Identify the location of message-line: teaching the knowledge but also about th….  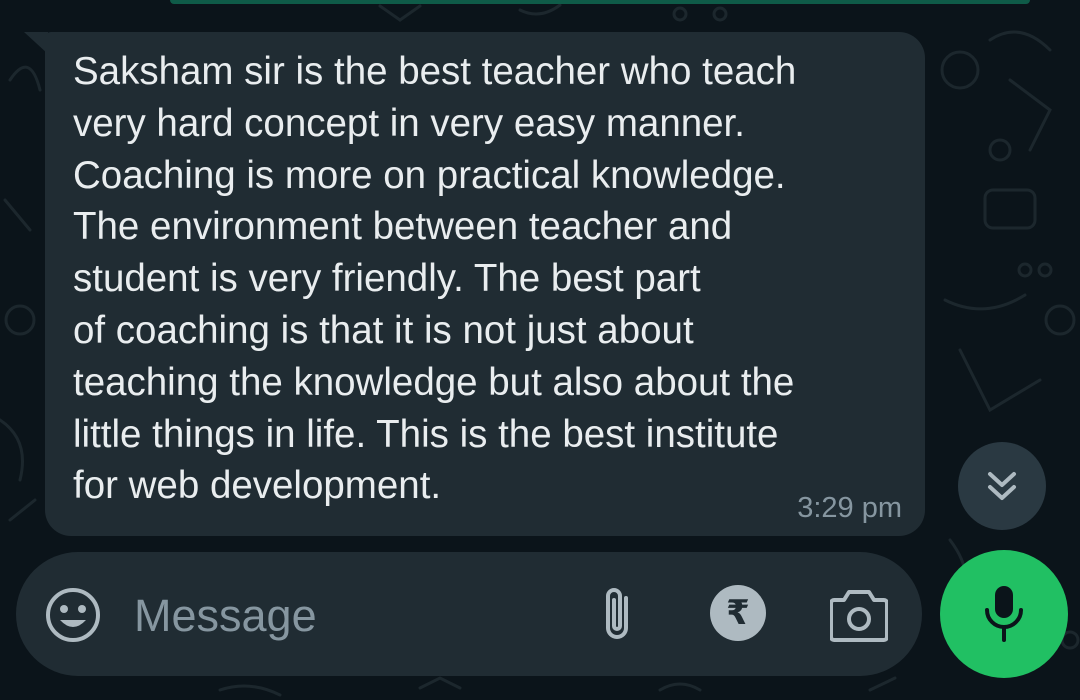
(434, 382).